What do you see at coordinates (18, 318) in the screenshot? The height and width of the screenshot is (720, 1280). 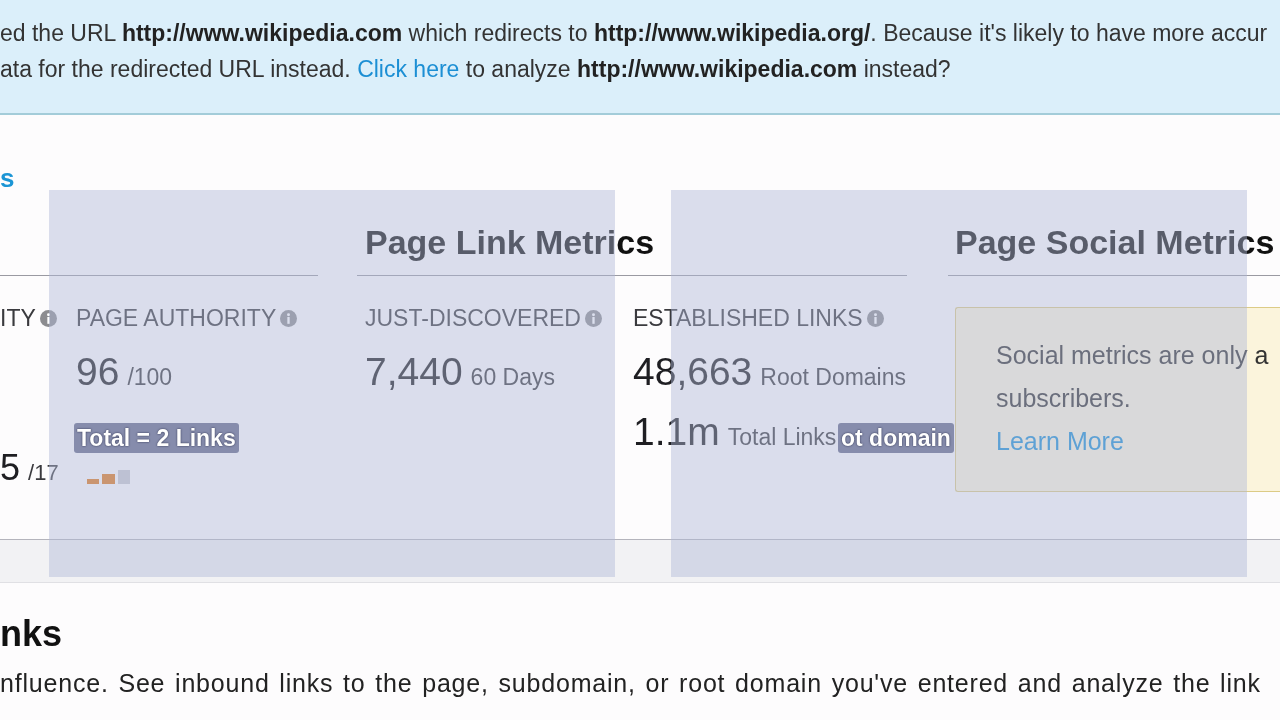 I see `metric-label: ITY` at bounding box center [18, 318].